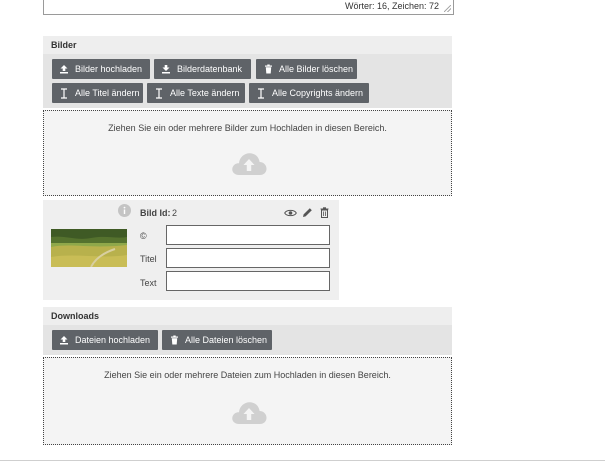 This screenshot has width=605, height=464. I want to click on copyright-input, so click(248, 235).